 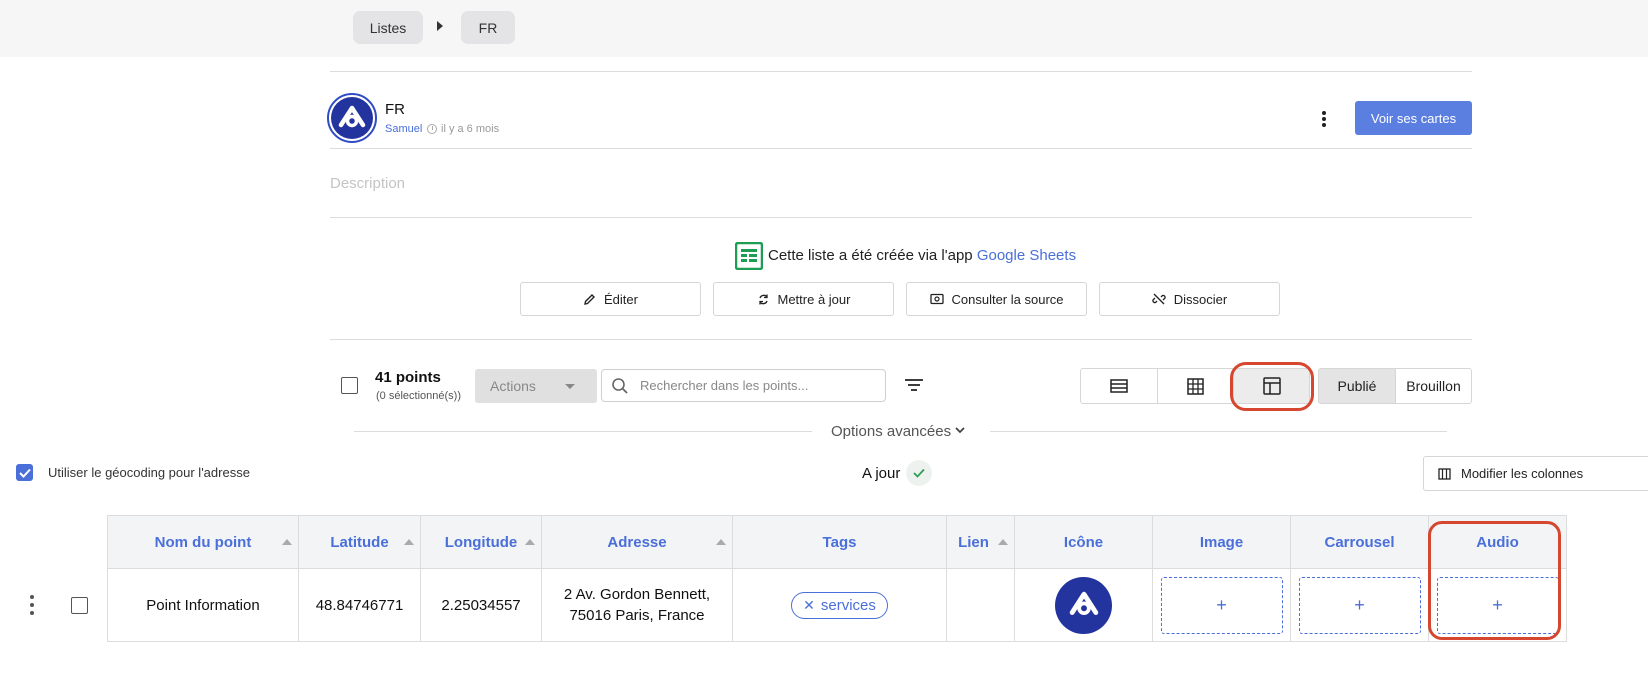 I want to click on cell-image: +, so click(x=1221, y=605).